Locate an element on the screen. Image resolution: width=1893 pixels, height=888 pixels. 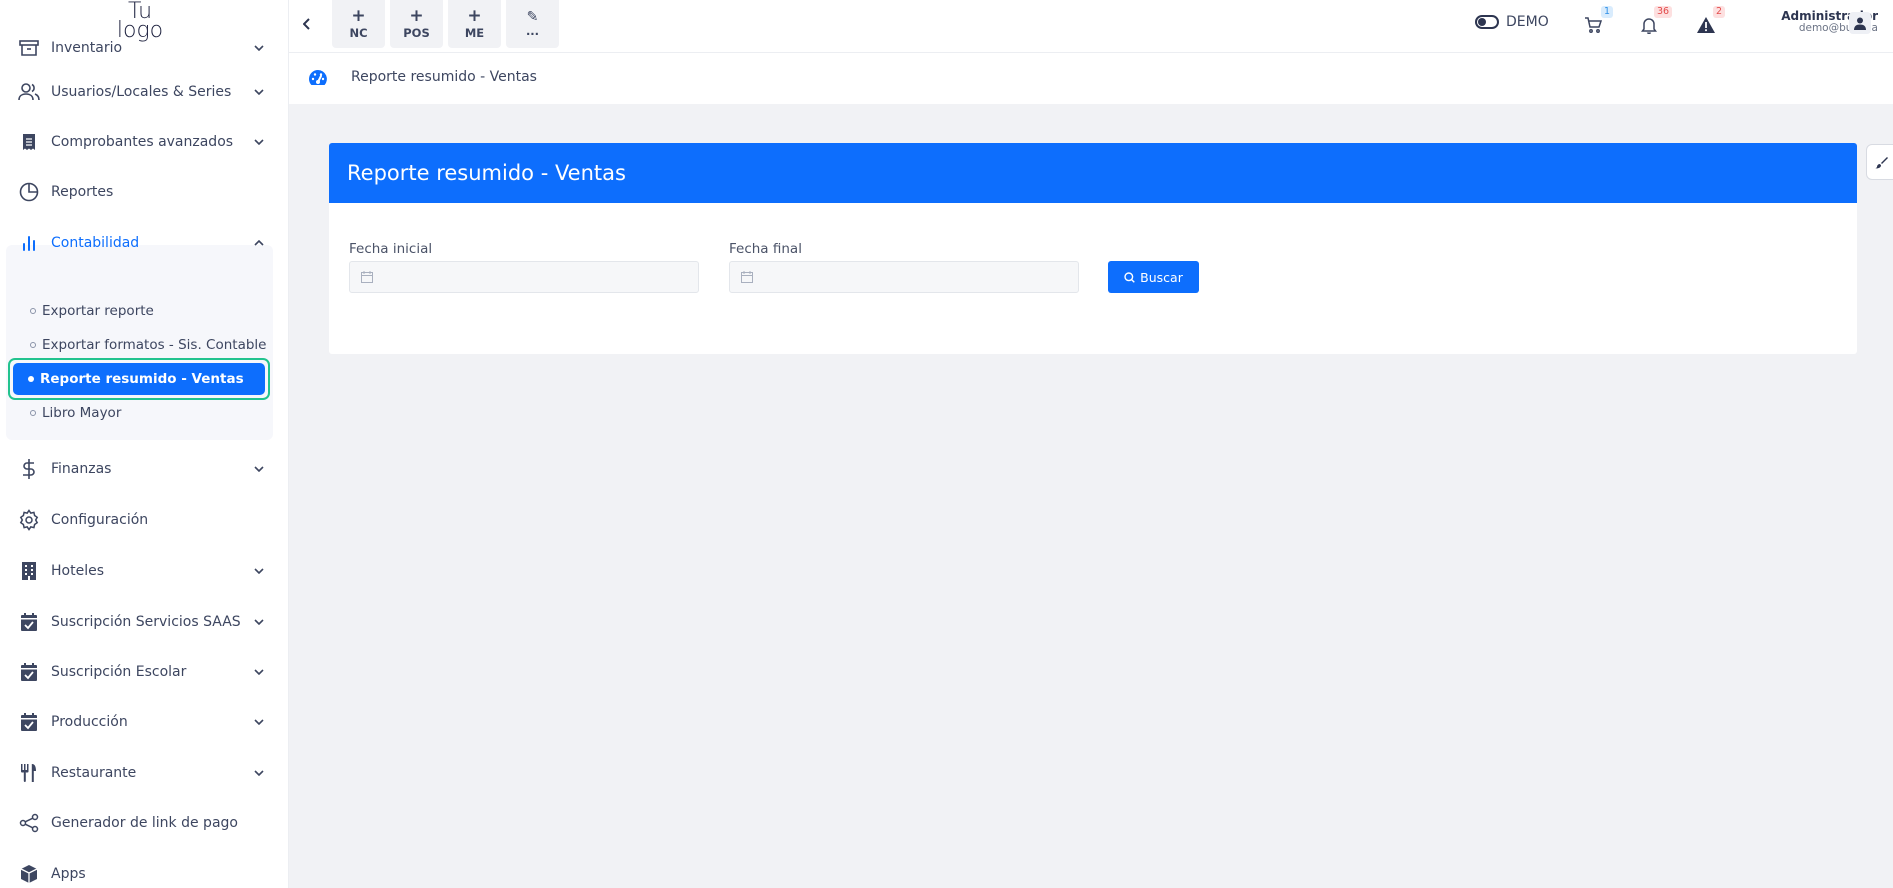
archive-icon is located at coordinates (29, 48).